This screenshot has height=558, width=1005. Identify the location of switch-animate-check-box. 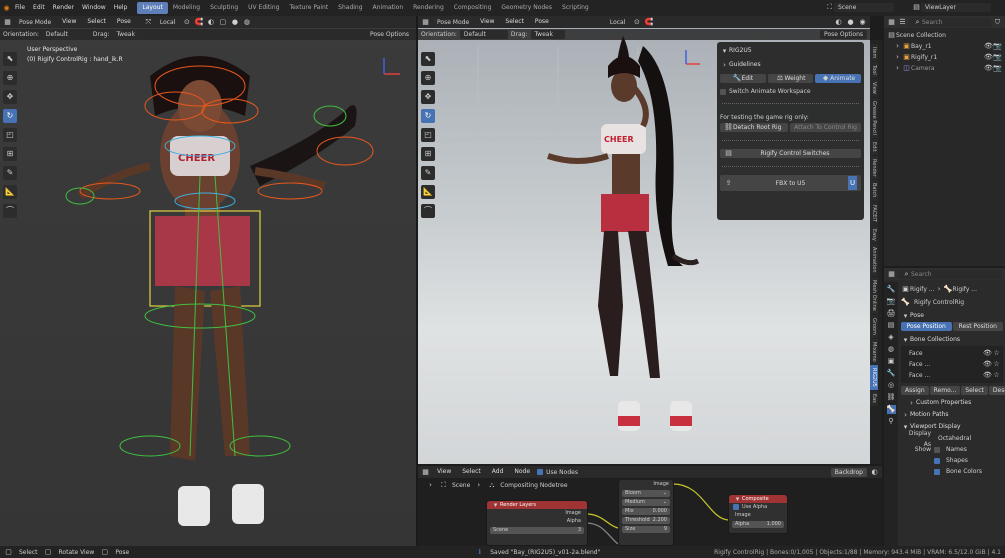
(723, 91).